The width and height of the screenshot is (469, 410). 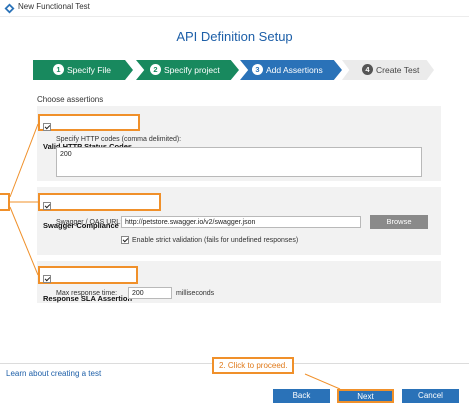 I want to click on step-label: Add Assertions, so click(x=294, y=70).